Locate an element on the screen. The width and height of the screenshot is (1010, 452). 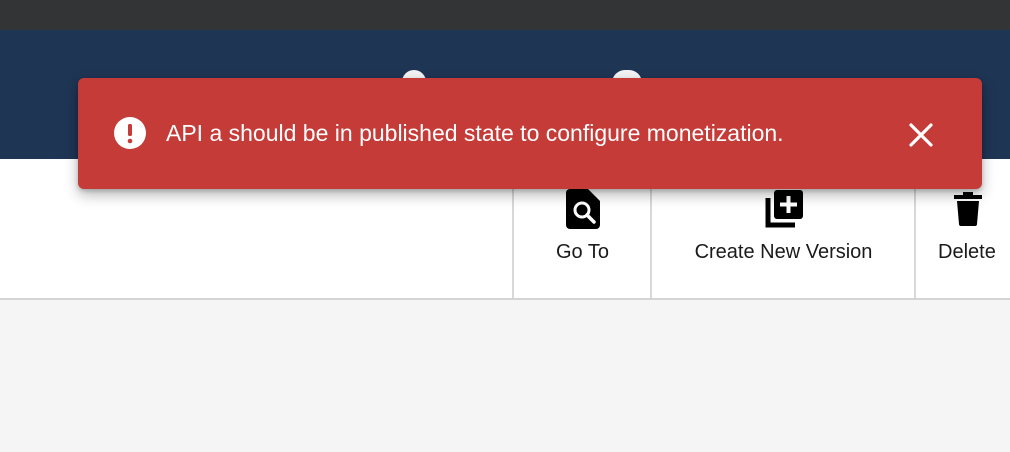
trash-icon is located at coordinates (968, 209).